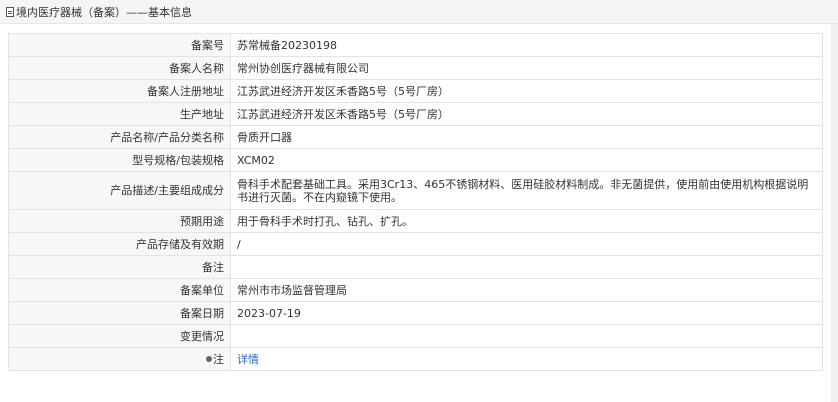  I want to click on row-value-model-spec: XCM02, so click(526, 160).